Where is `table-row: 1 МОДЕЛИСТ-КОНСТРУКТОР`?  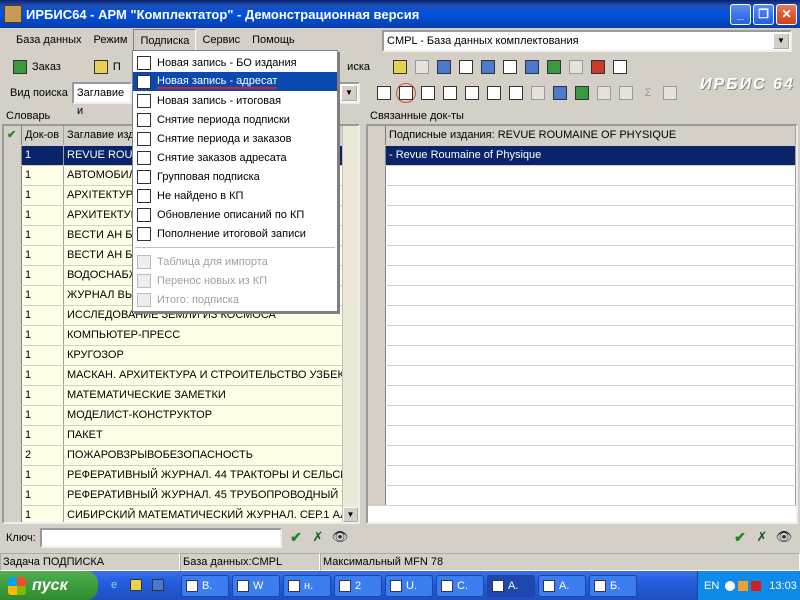 table-row: 1 МОДЕЛИСТ-КОНСТРУКТОР is located at coordinates (181, 416).